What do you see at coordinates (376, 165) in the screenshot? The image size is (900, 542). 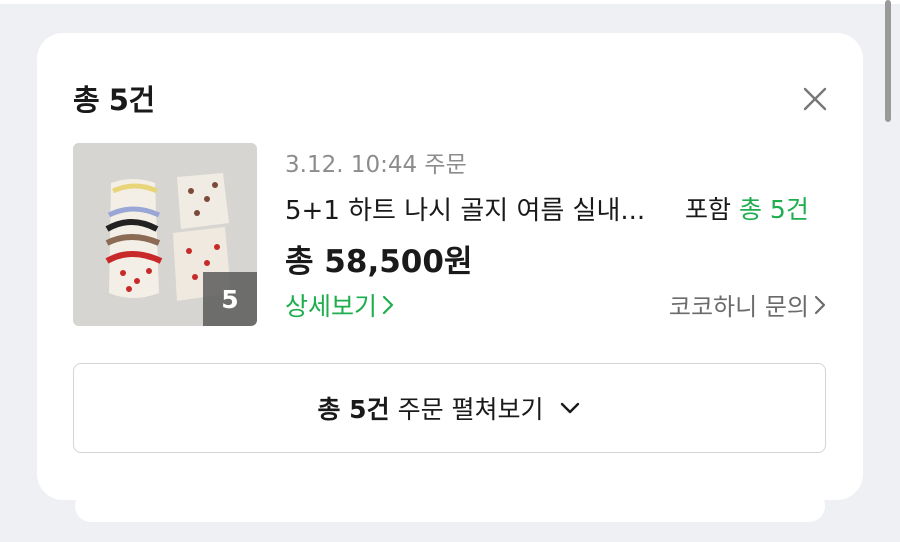 I see `order-date: 3.12. 10:44 주문` at bounding box center [376, 165].